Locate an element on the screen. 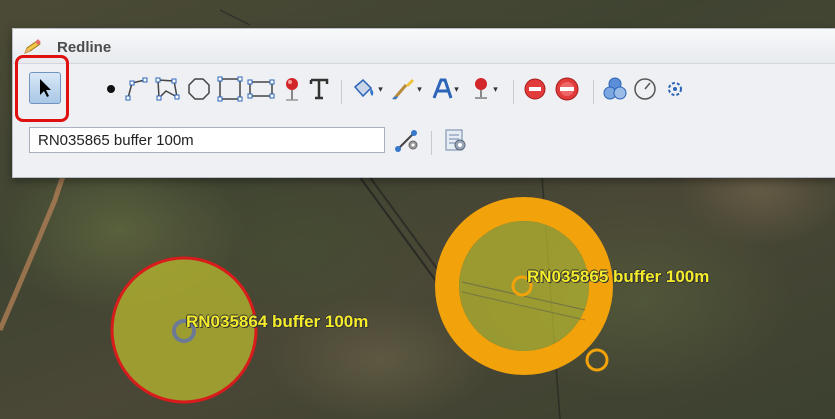 The image size is (835, 419). settings-button is located at coordinates (455, 140).